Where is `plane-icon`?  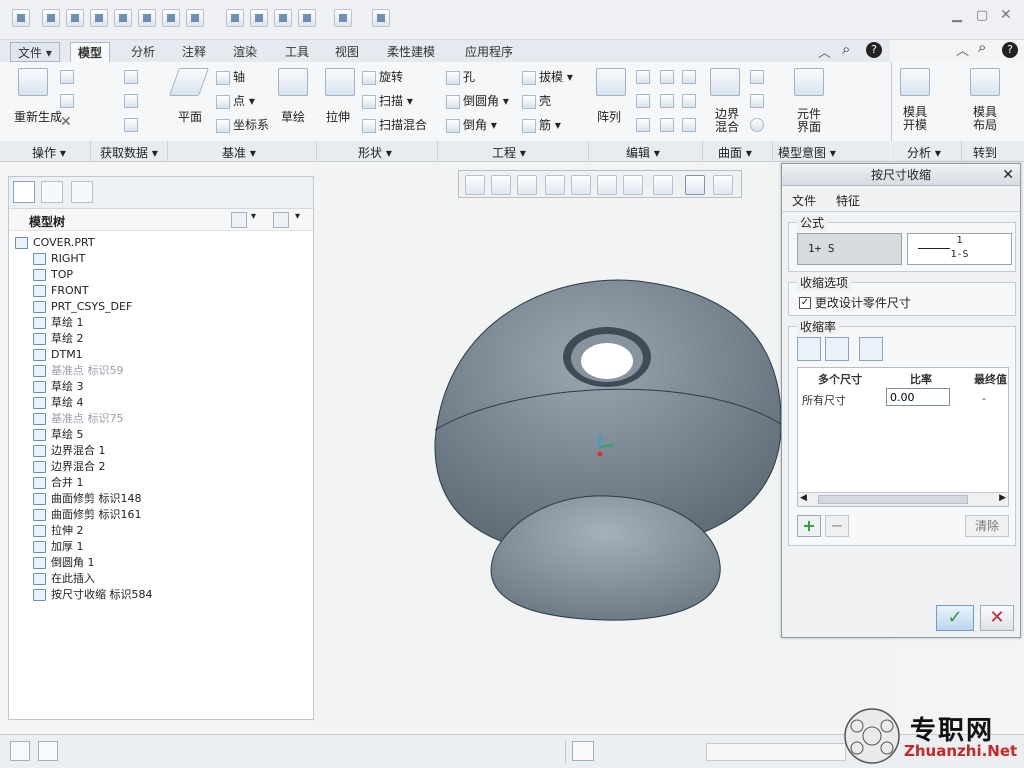 plane-icon is located at coordinates (189, 82).